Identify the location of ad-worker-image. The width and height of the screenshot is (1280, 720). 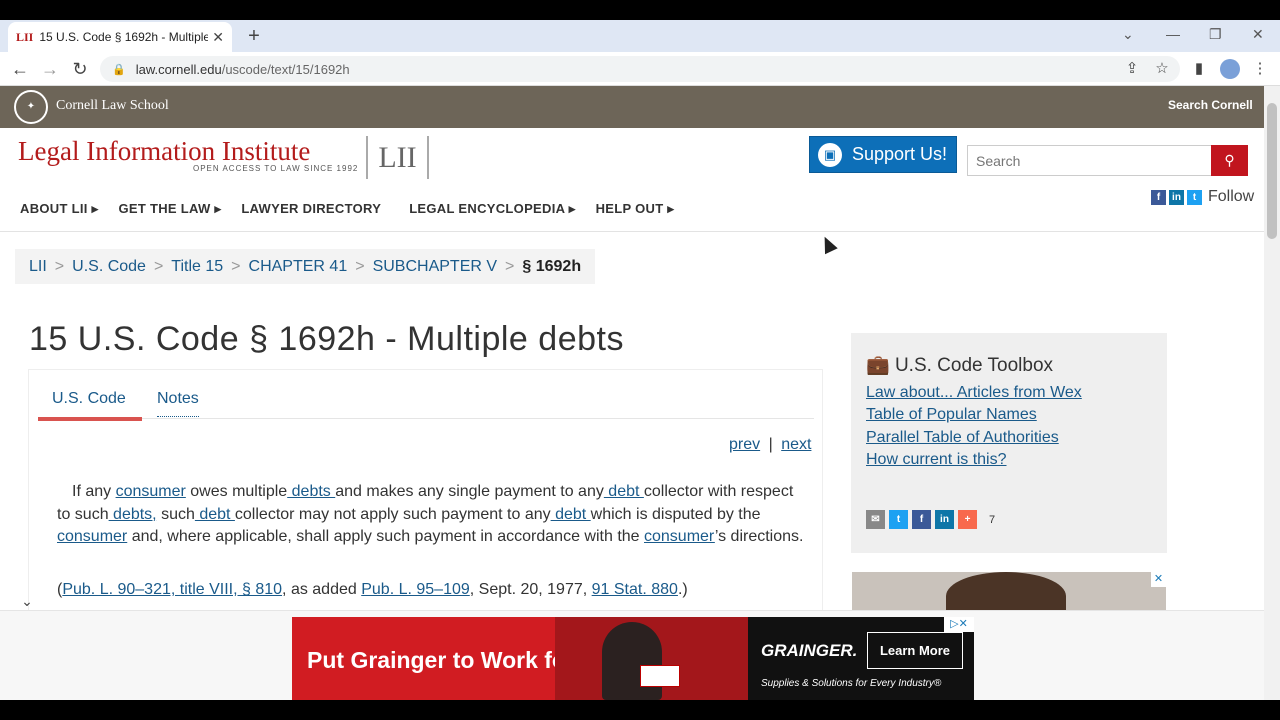
(632, 661).